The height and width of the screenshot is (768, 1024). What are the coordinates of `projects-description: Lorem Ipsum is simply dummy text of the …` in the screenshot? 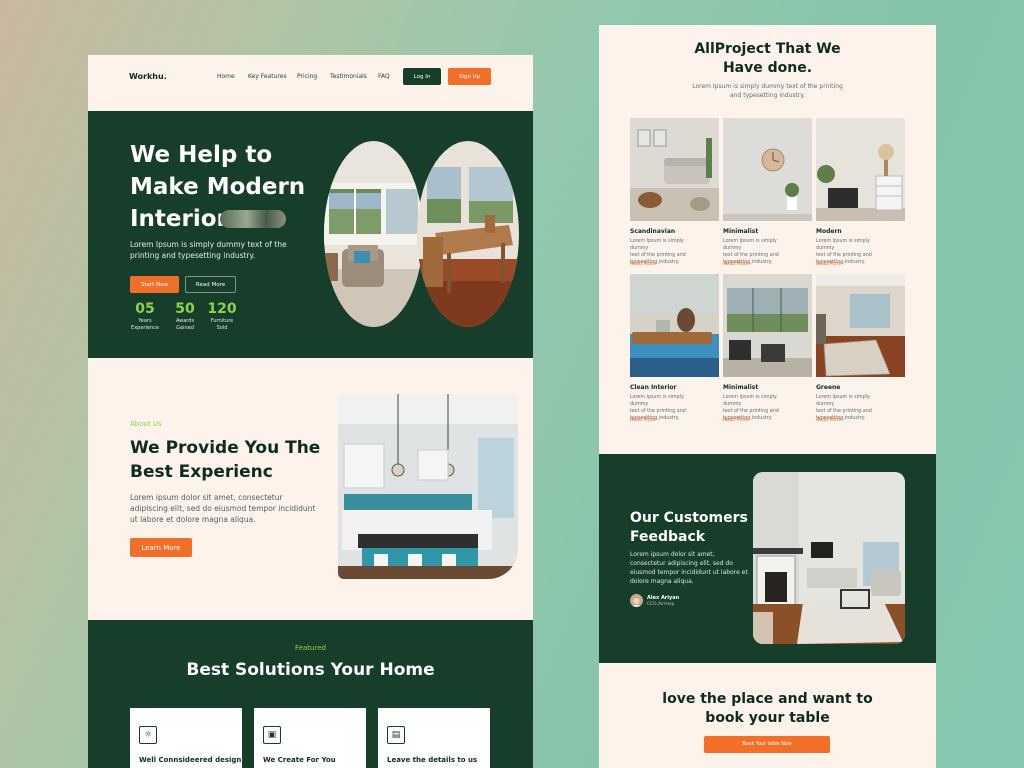 It's located at (767, 91).